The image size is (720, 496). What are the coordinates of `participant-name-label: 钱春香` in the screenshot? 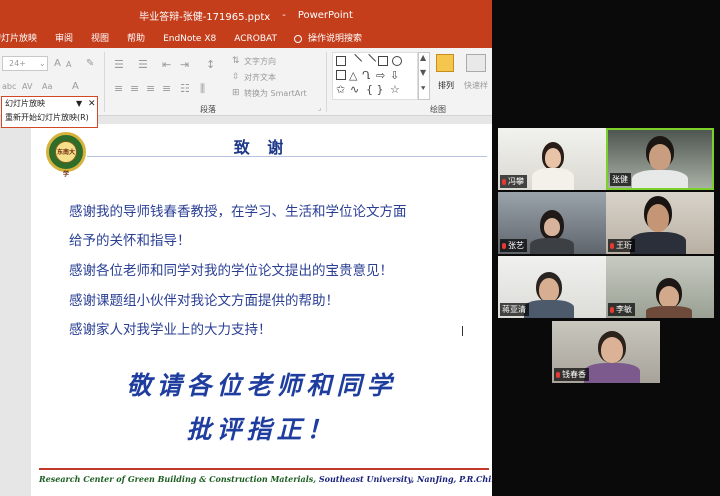 It's located at (574, 374).